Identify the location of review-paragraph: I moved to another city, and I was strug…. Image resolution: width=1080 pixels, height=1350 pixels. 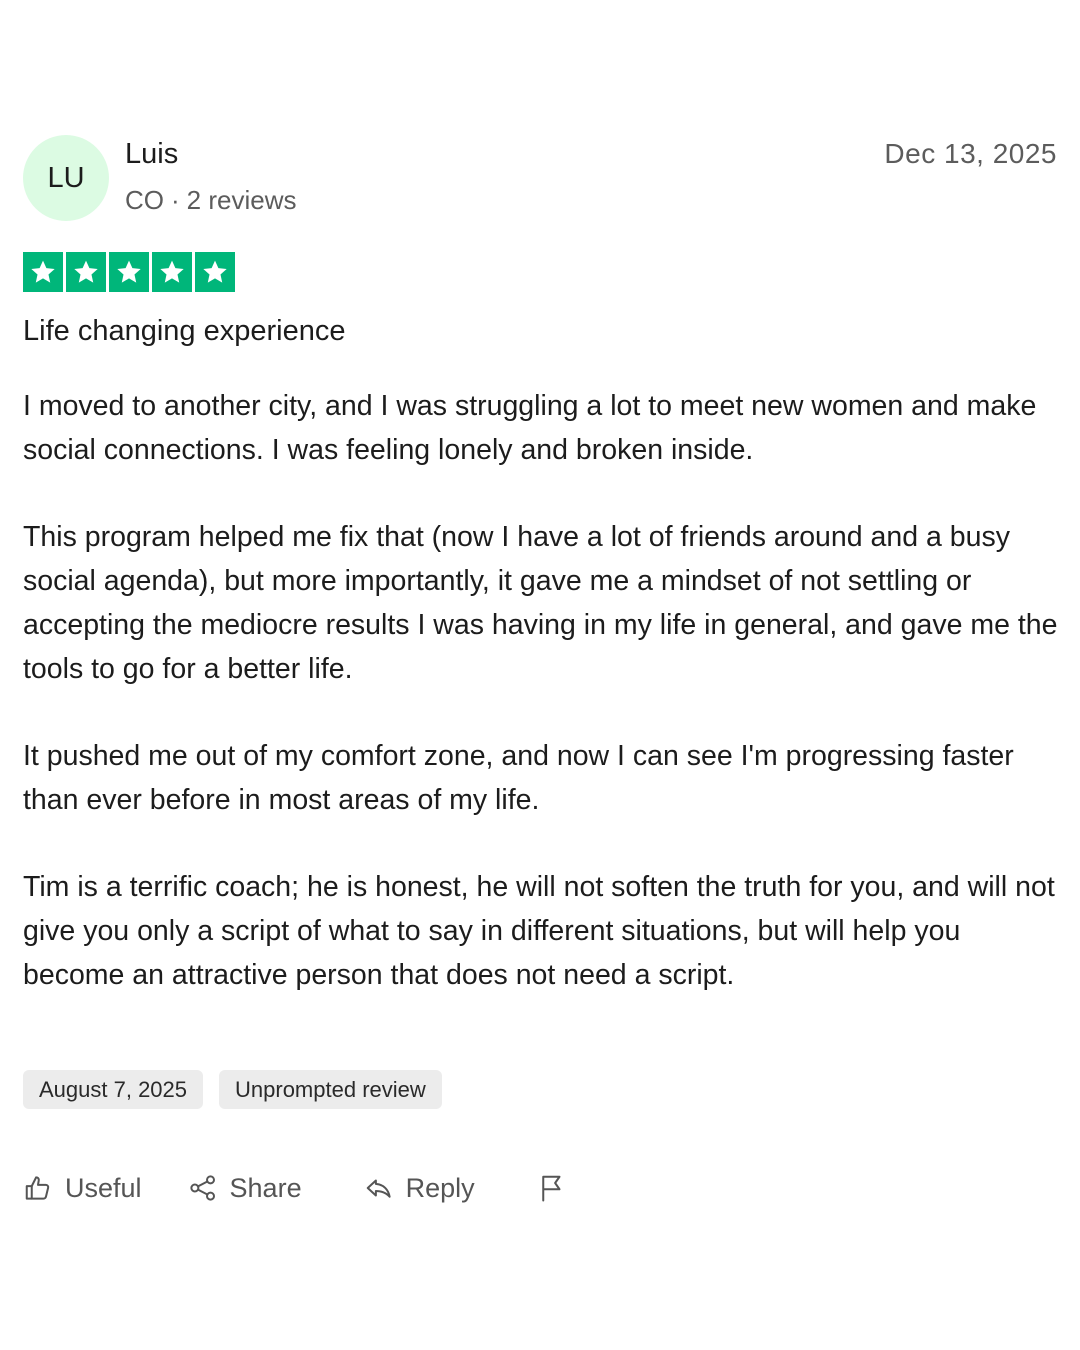
(530, 428).